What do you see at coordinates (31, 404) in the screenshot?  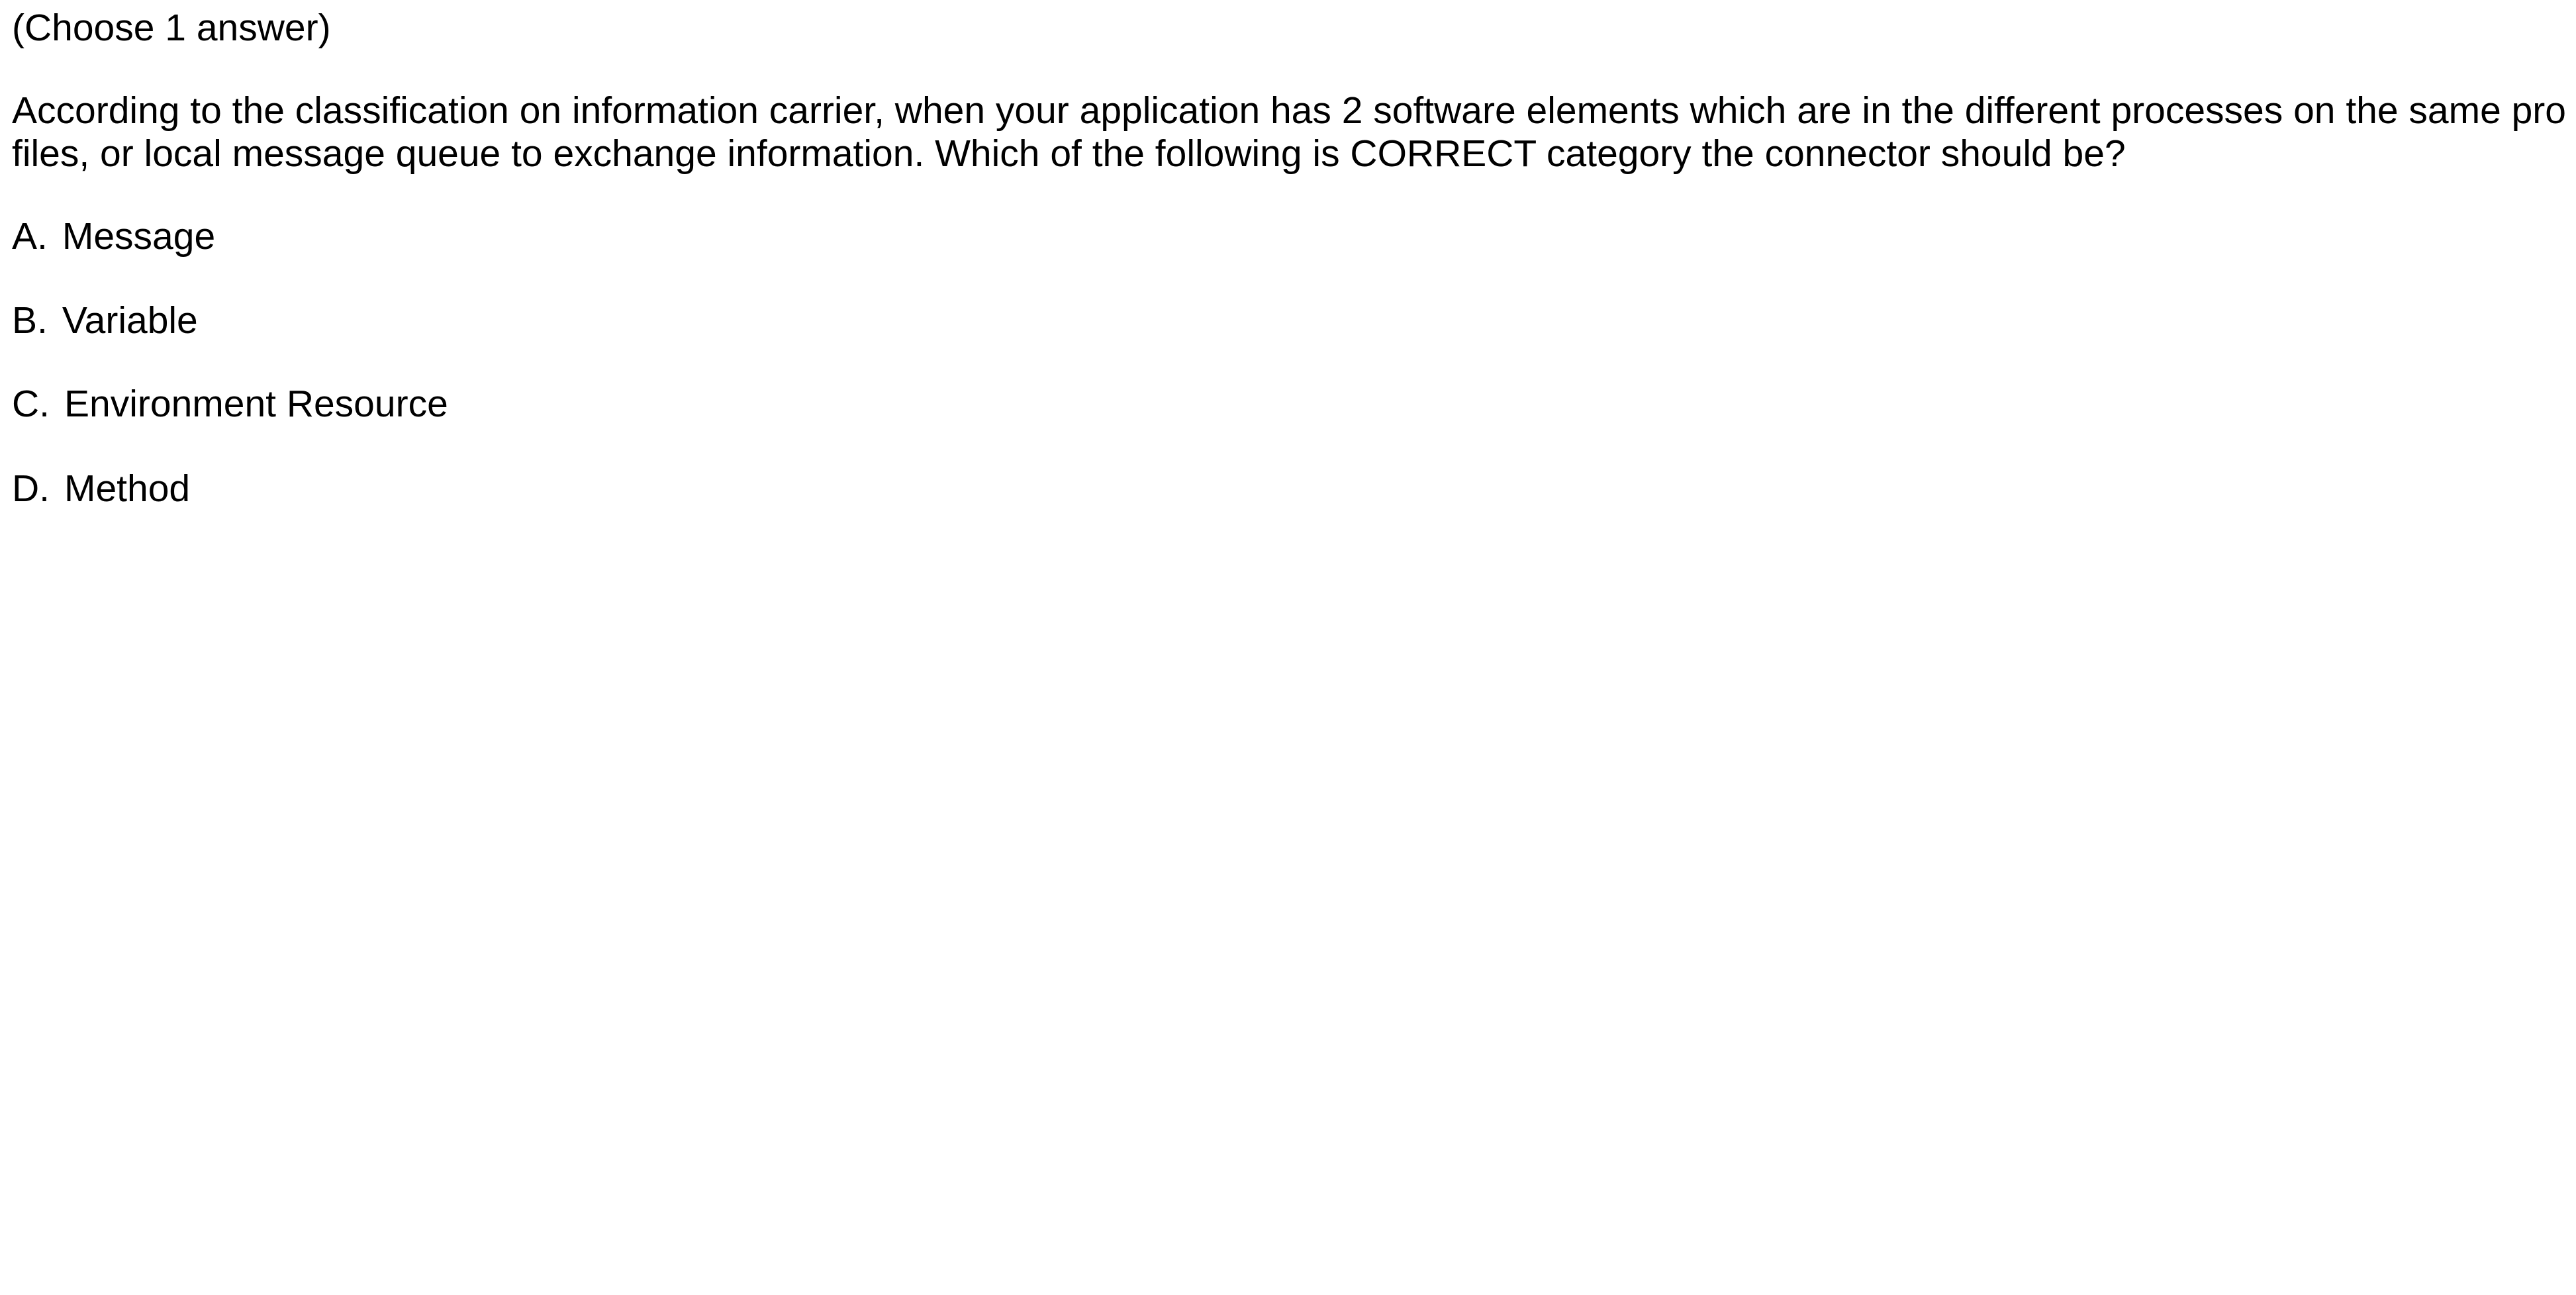 I see `option-c-letter: C.` at bounding box center [31, 404].